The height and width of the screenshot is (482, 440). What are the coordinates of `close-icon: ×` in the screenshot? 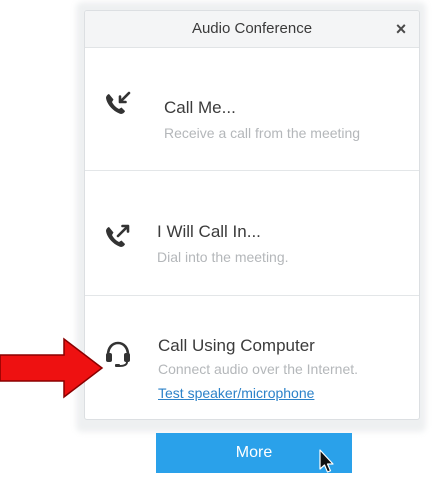 It's located at (401, 29).